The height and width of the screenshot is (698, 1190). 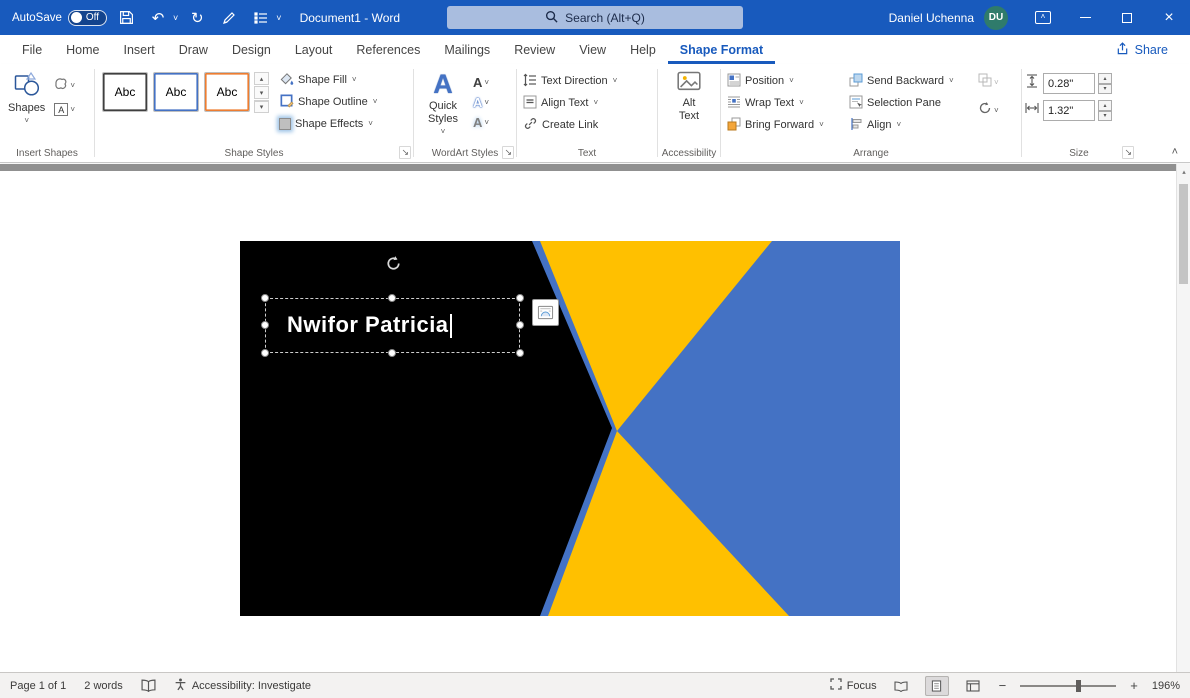 I want to click on shape-fill-button: Shape Fill ˅, so click(x=328, y=80).